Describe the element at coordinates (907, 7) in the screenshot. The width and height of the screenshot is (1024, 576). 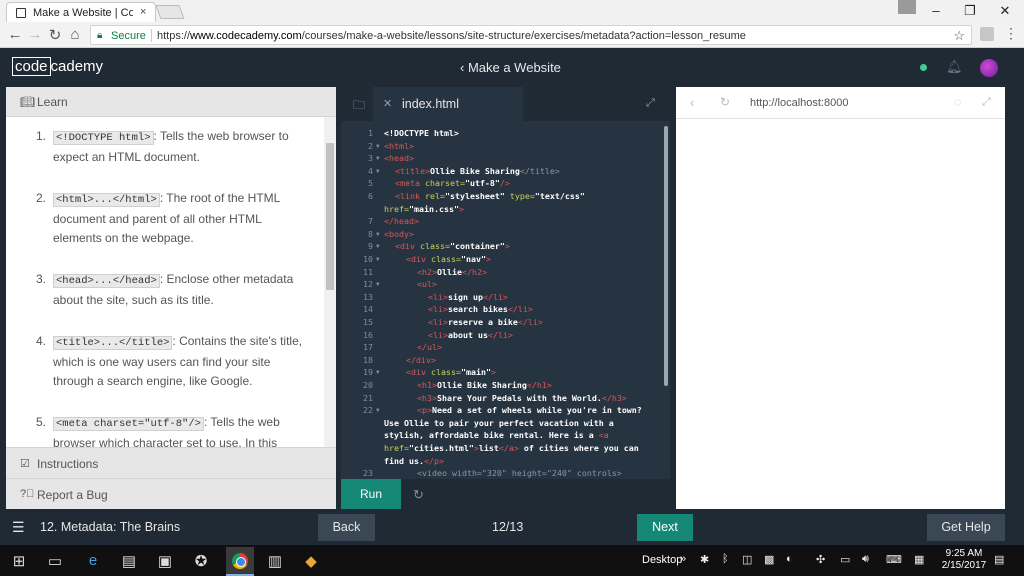
I see `profile-icon` at that location.